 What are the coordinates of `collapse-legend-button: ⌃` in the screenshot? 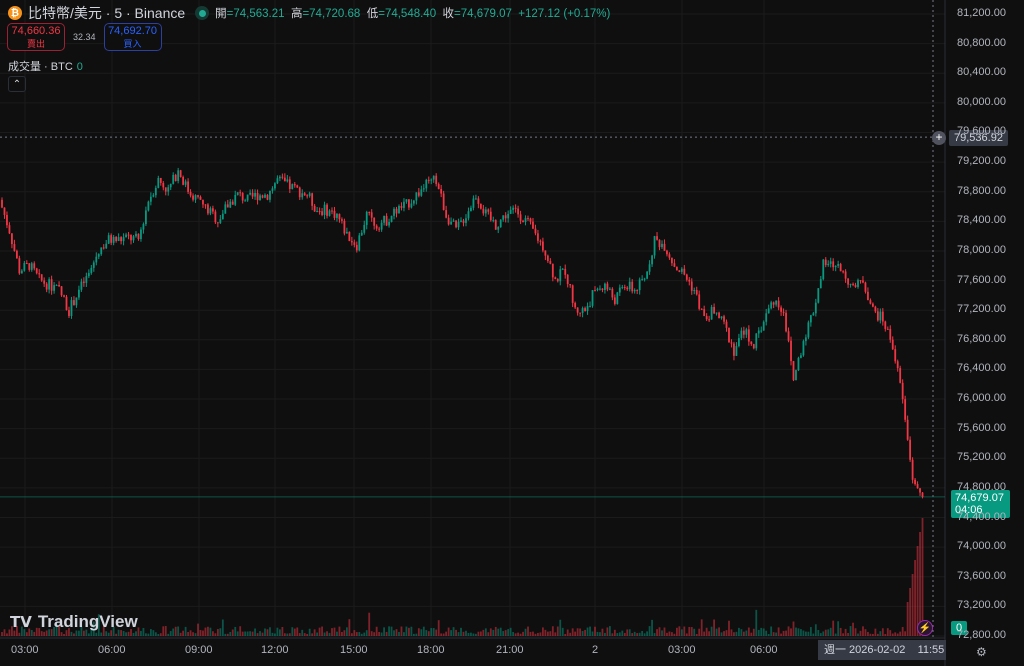 It's located at (17, 84).